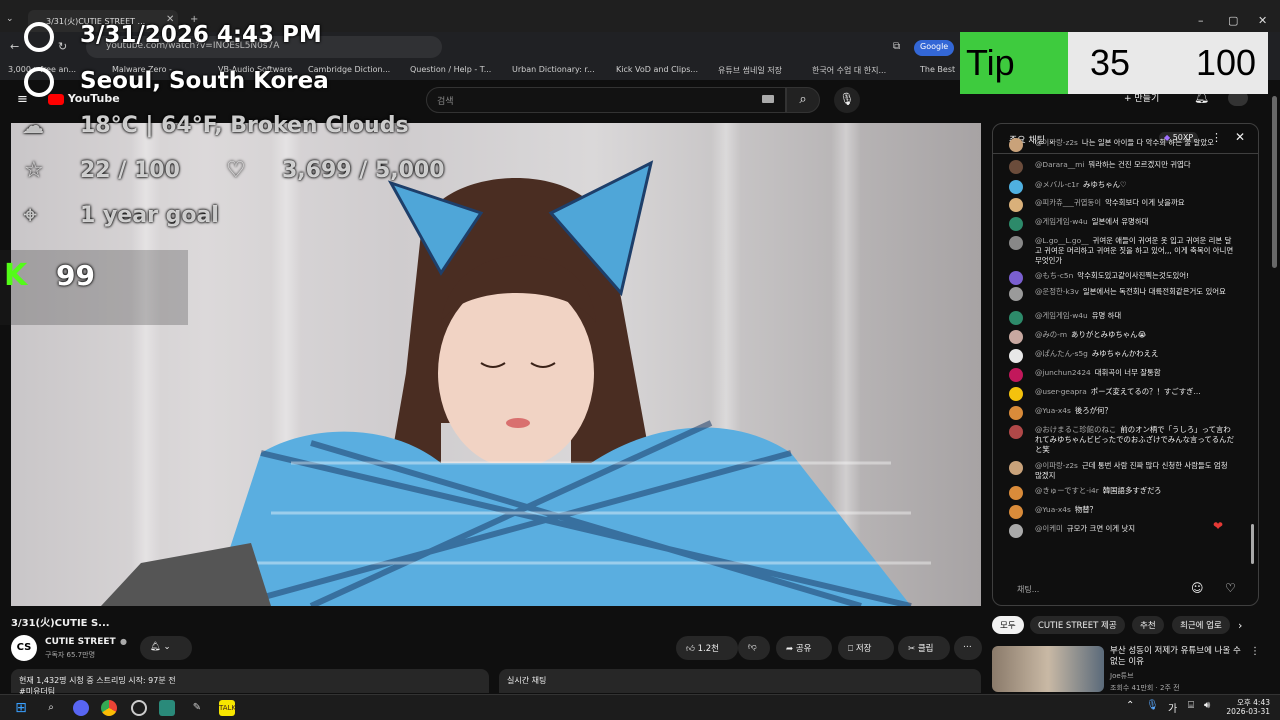 This screenshot has height=720, width=1280. Describe the element at coordinates (707, 648) in the screenshot. I see `like-button: 👍︎ 1.2천` at that location.